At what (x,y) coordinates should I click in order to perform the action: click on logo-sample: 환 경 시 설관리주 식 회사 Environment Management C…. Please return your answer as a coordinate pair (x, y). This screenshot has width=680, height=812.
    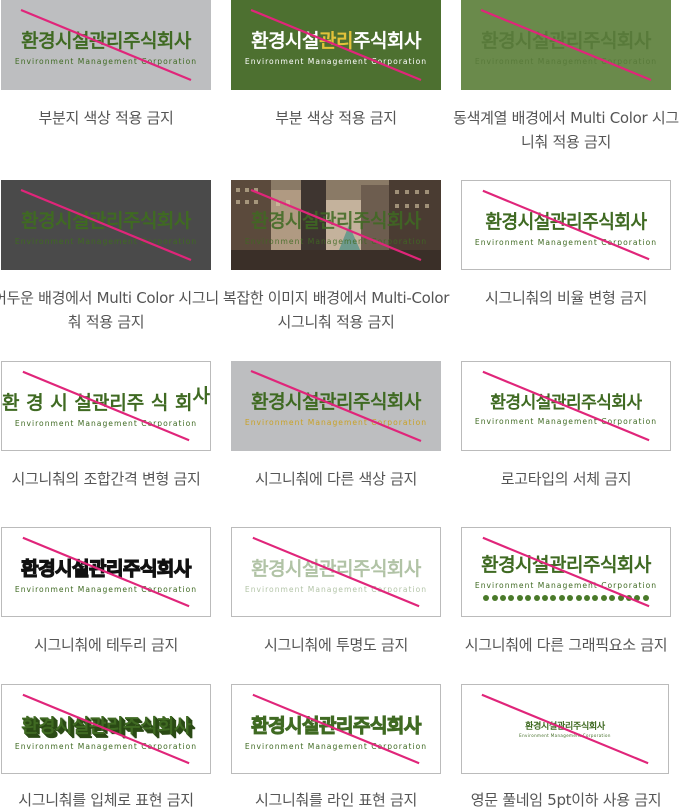
    Looking at the image, I should click on (106, 406).